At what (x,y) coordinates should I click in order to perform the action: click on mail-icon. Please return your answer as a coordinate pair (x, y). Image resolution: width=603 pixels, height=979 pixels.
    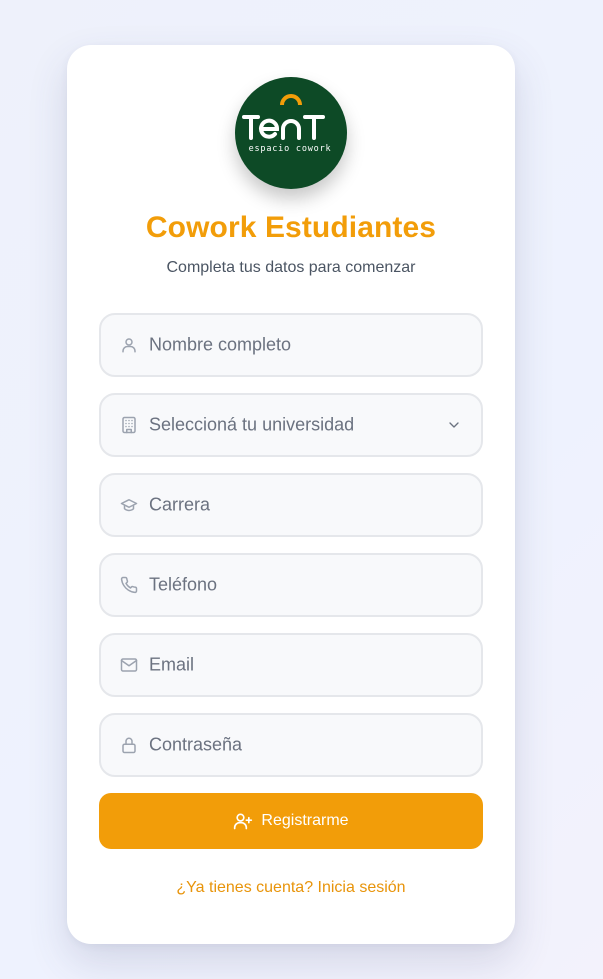
    Looking at the image, I should click on (129, 665).